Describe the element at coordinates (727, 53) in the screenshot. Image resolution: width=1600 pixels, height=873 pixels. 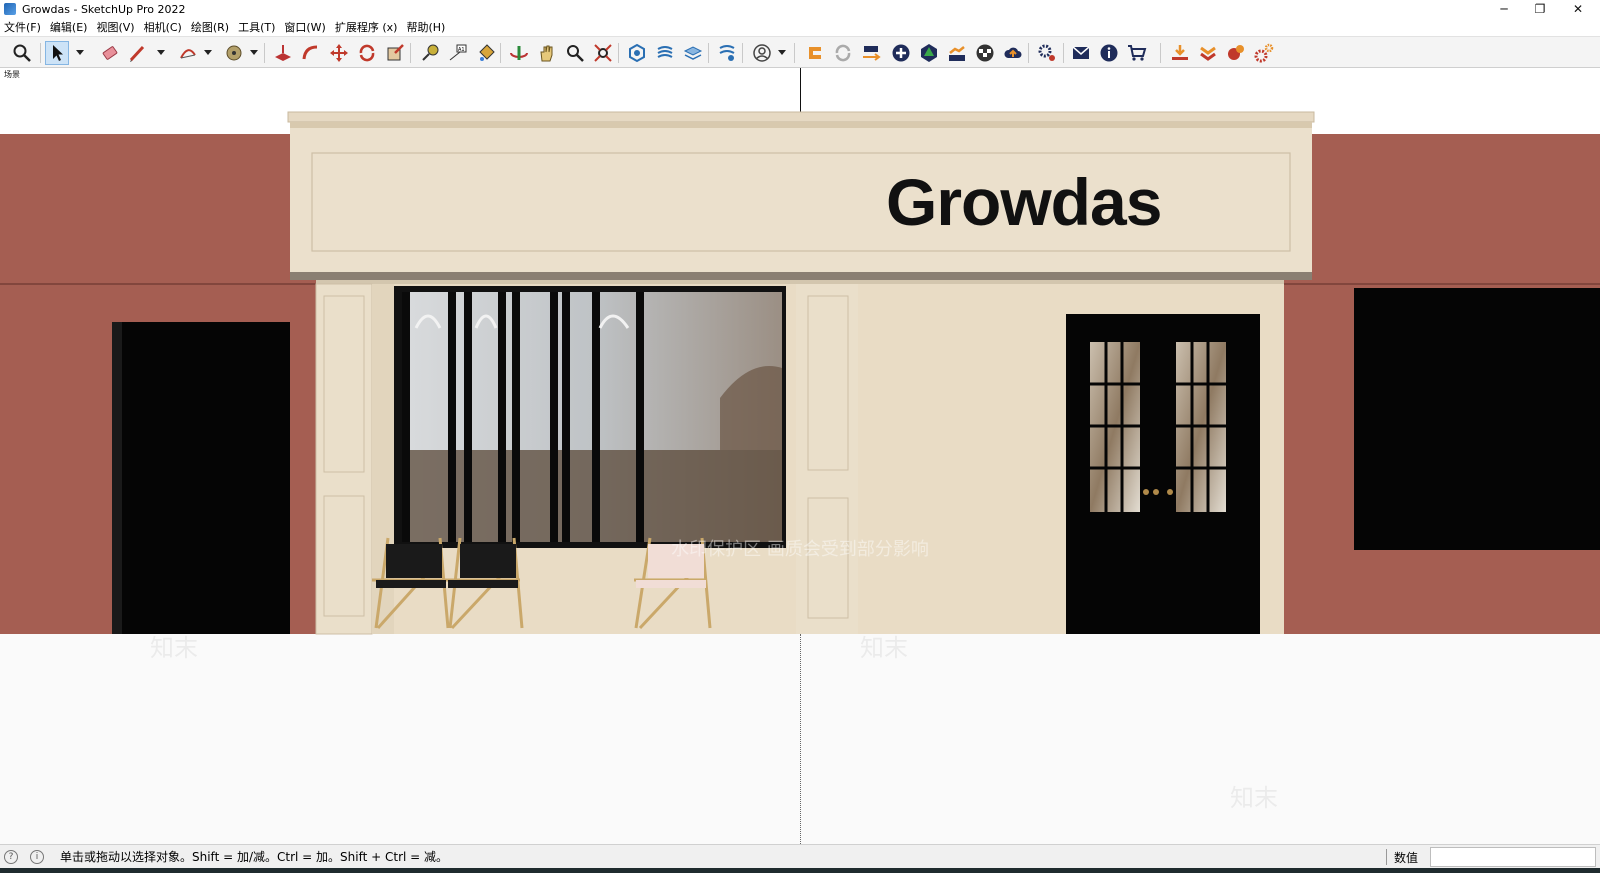
I see `extension-warehouse-icon` at that location.